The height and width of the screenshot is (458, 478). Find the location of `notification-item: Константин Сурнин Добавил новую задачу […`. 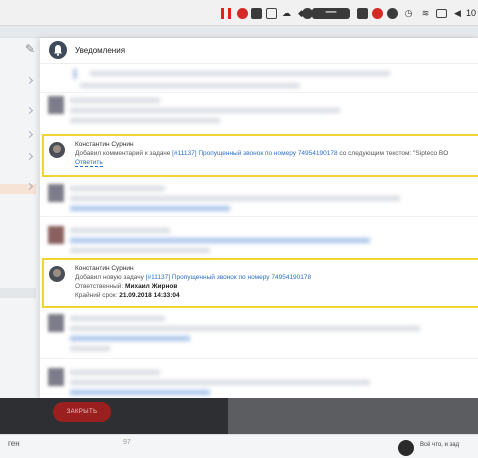

notification-item: Константин Сурнин Добавил новую задачу [… is located at coordinates (260, 283).